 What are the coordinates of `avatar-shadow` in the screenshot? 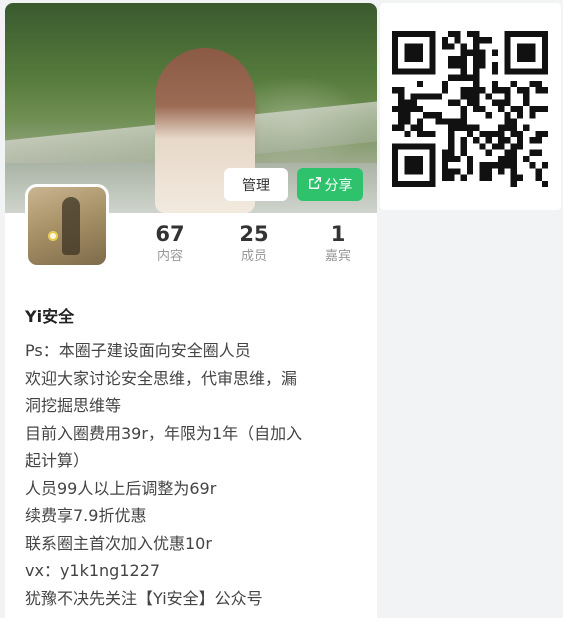 It's located at (71, 226).